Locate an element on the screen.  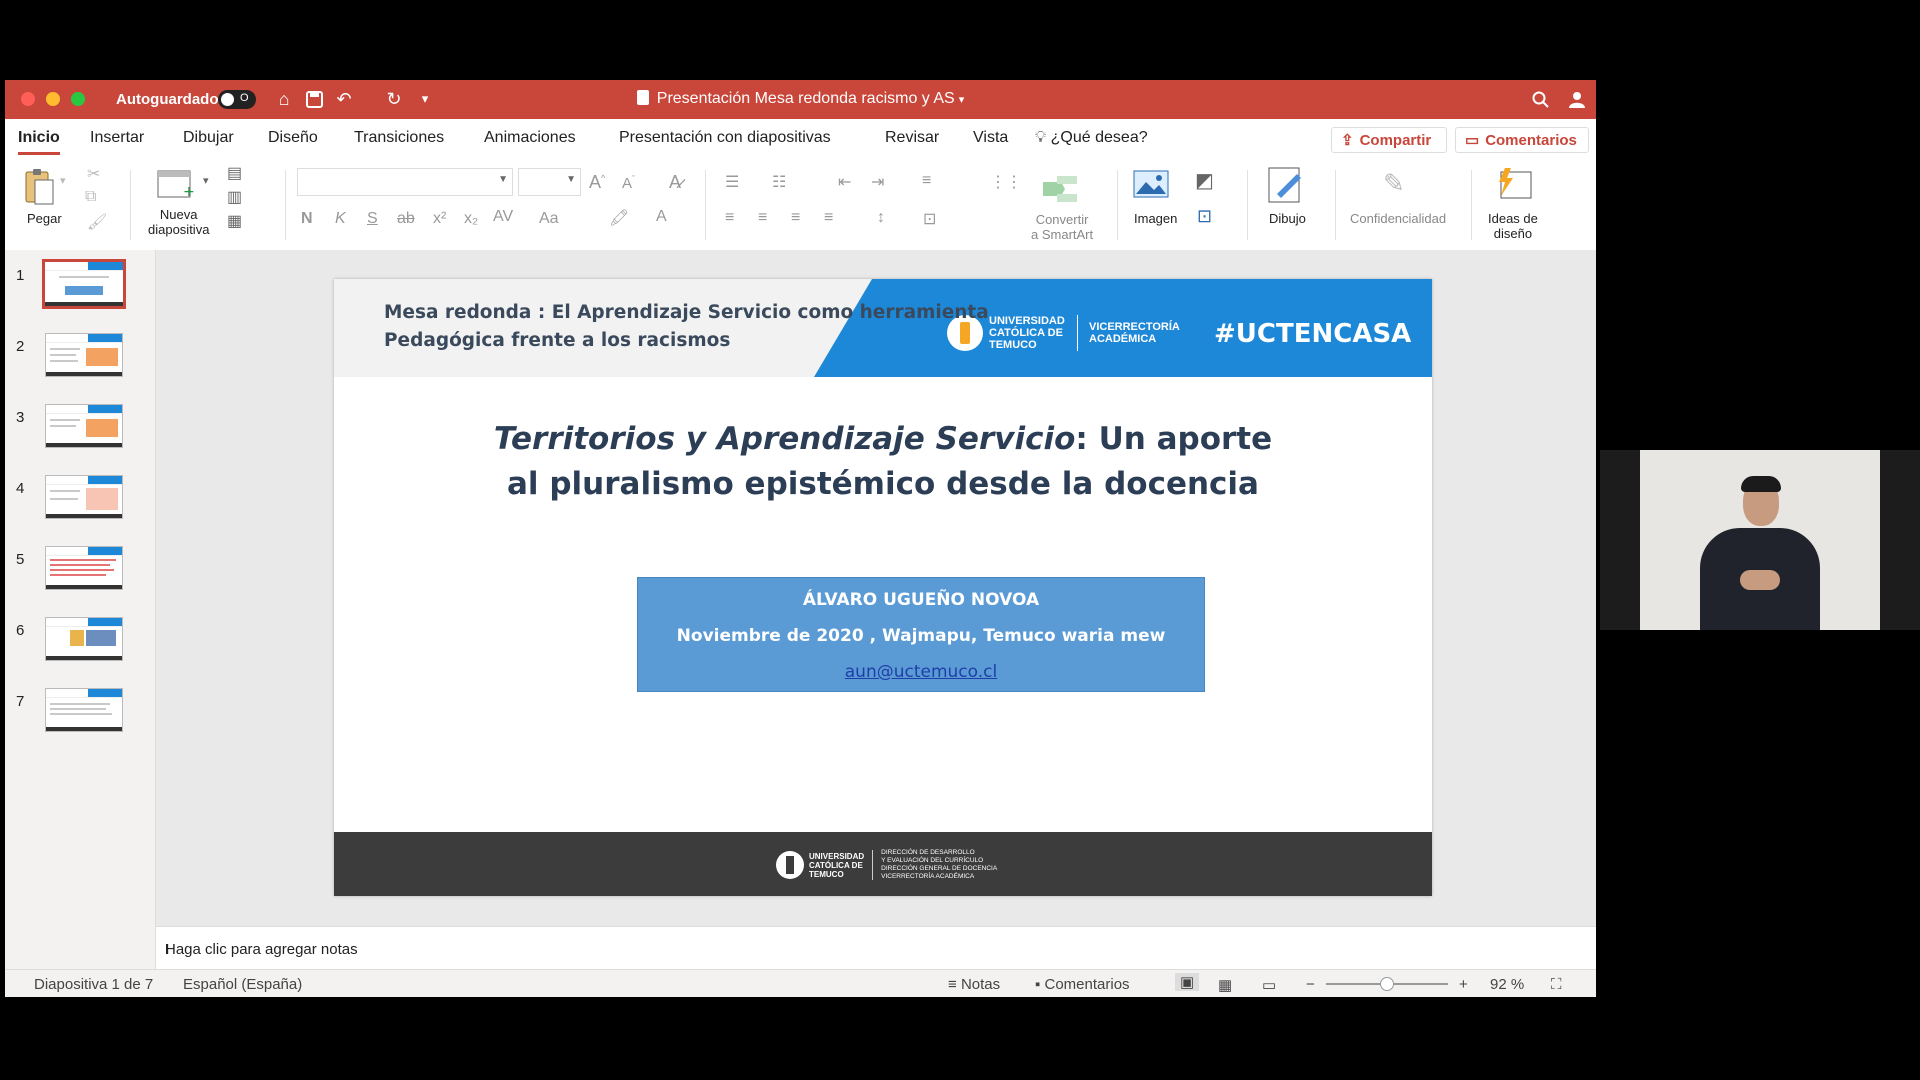
fit-to-window-icon: ⛶ is located at coordinates (1556, 984).